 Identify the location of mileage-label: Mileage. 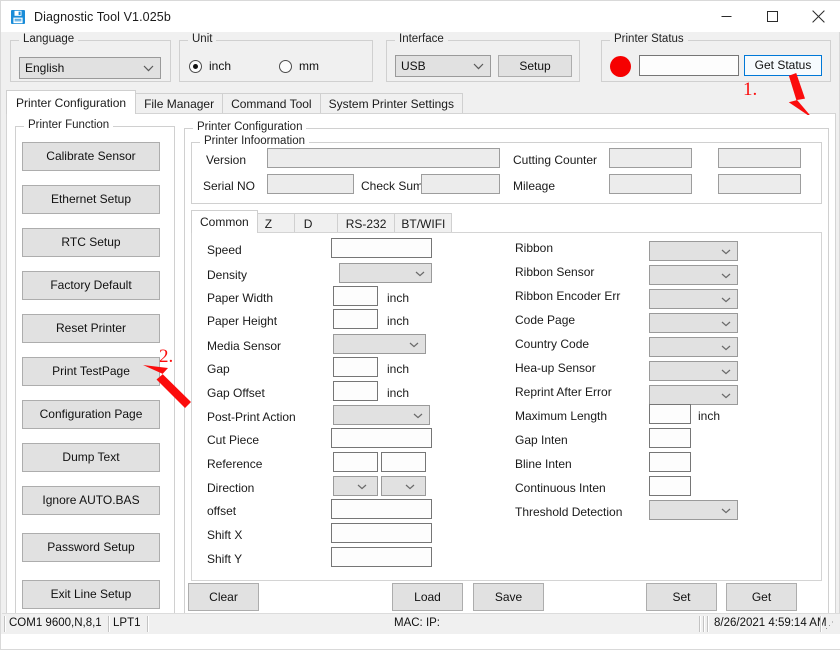
(534, 186).